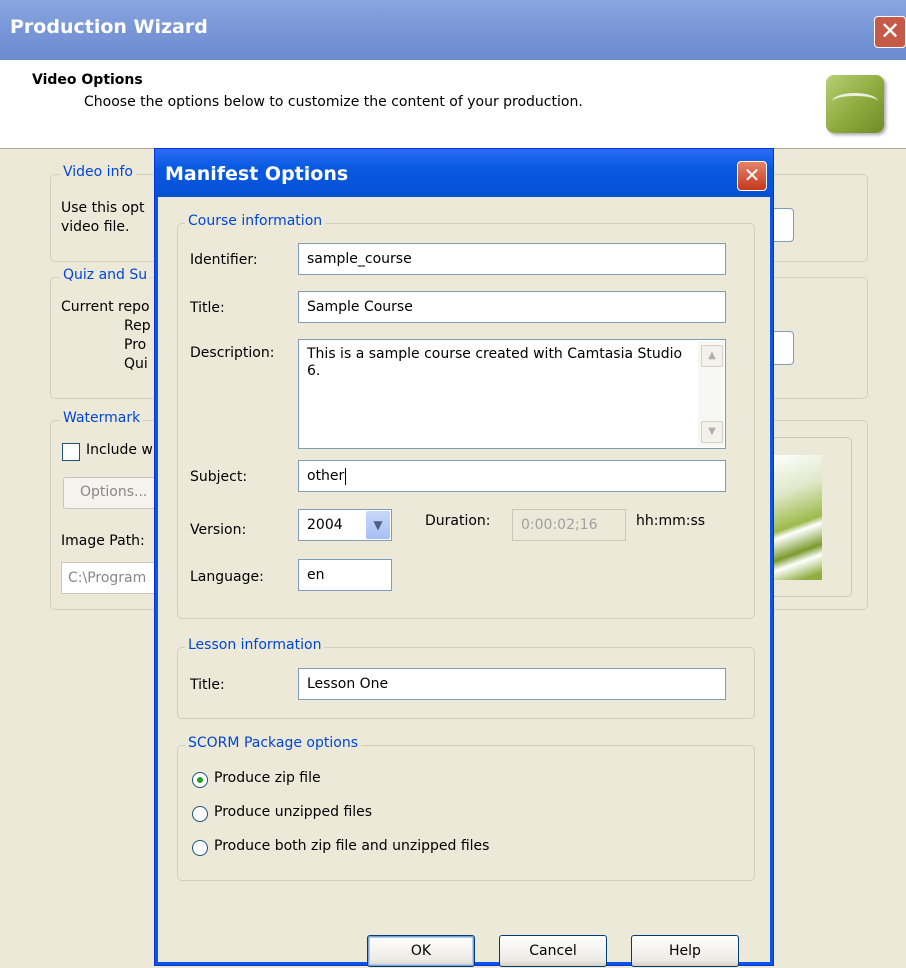 This screenshot has height=968, width=906. What do you see at coordinates (218, 530) in the screenshot?
I see `version-label: Version:` at bounding box center [218, 530].